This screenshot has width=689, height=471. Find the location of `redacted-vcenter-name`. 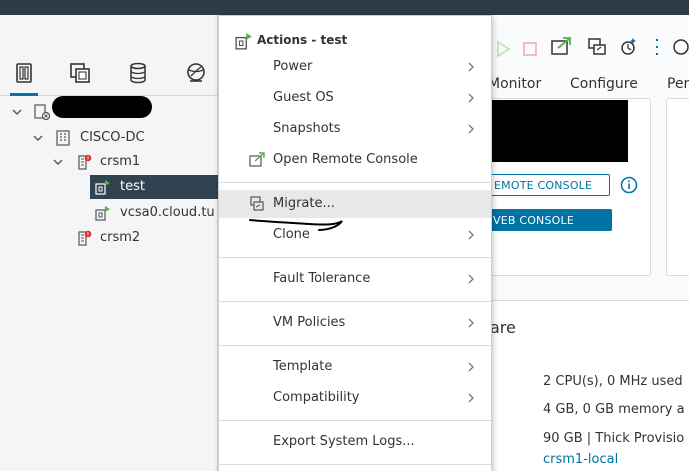

redacted-vcenter-name is located at coordinates (102, 107).